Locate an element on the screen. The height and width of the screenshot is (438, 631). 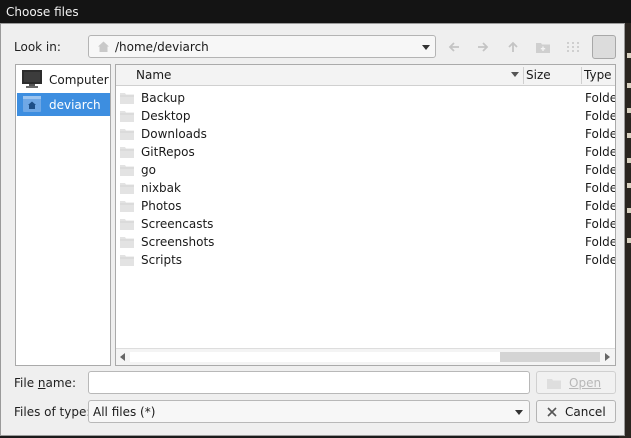
scroll-left-icon is located at coordinates (122, 357).